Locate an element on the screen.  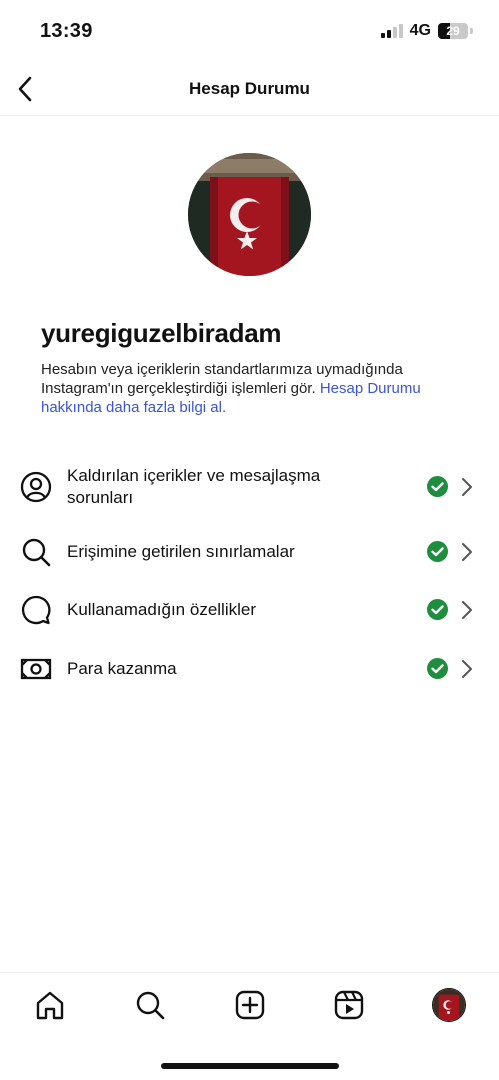
list-item-unavailable-features: Kullanamadığın özellikler is located at coordinates (249, 610).